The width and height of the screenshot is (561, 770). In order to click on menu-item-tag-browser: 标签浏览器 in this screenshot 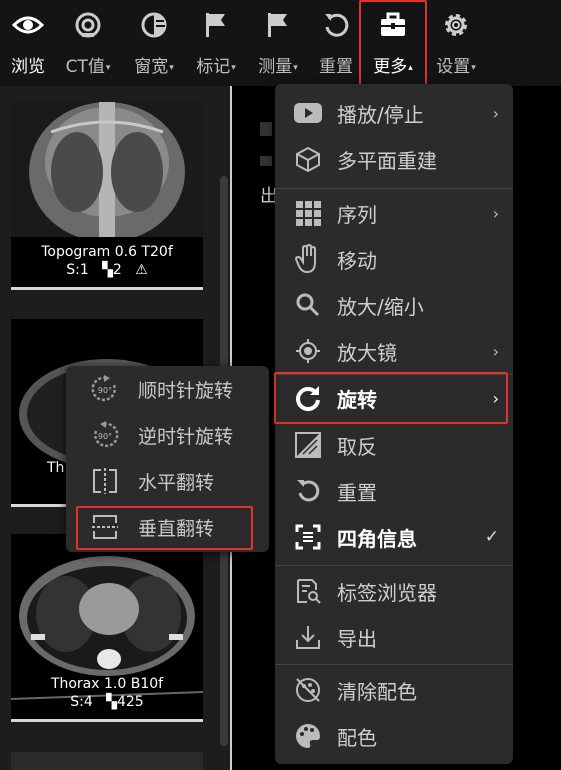, I will do `click(394, 591)`.